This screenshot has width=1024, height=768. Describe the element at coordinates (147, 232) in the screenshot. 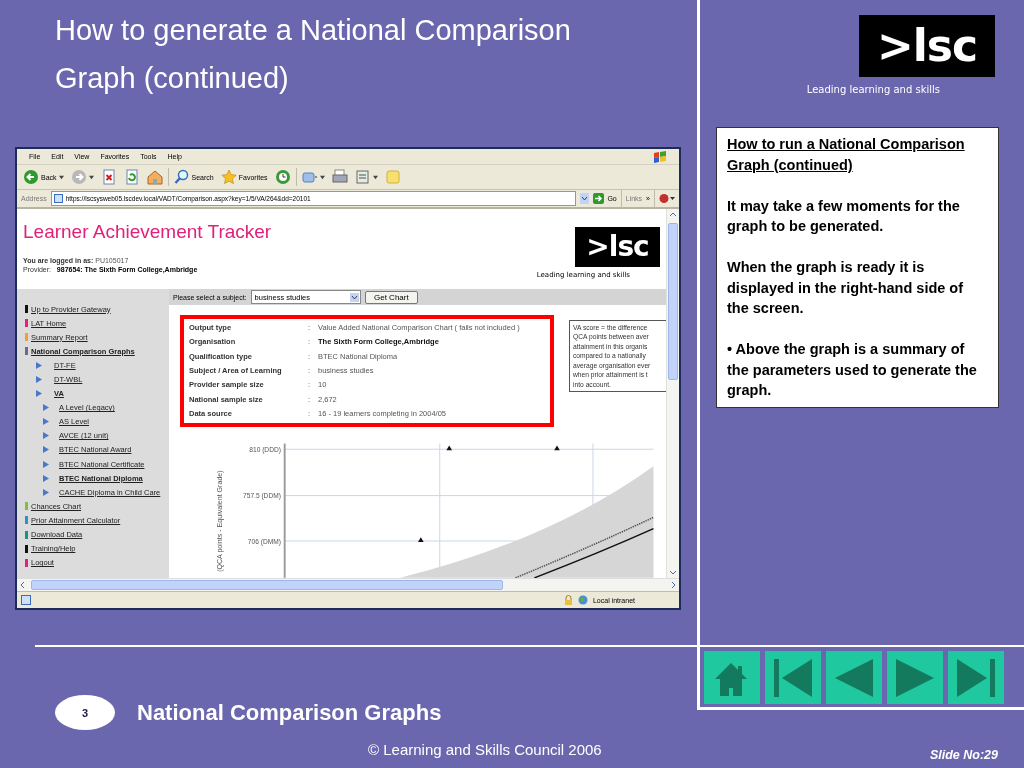

I see `page-title: Learner Achievement Tracker` at that location.